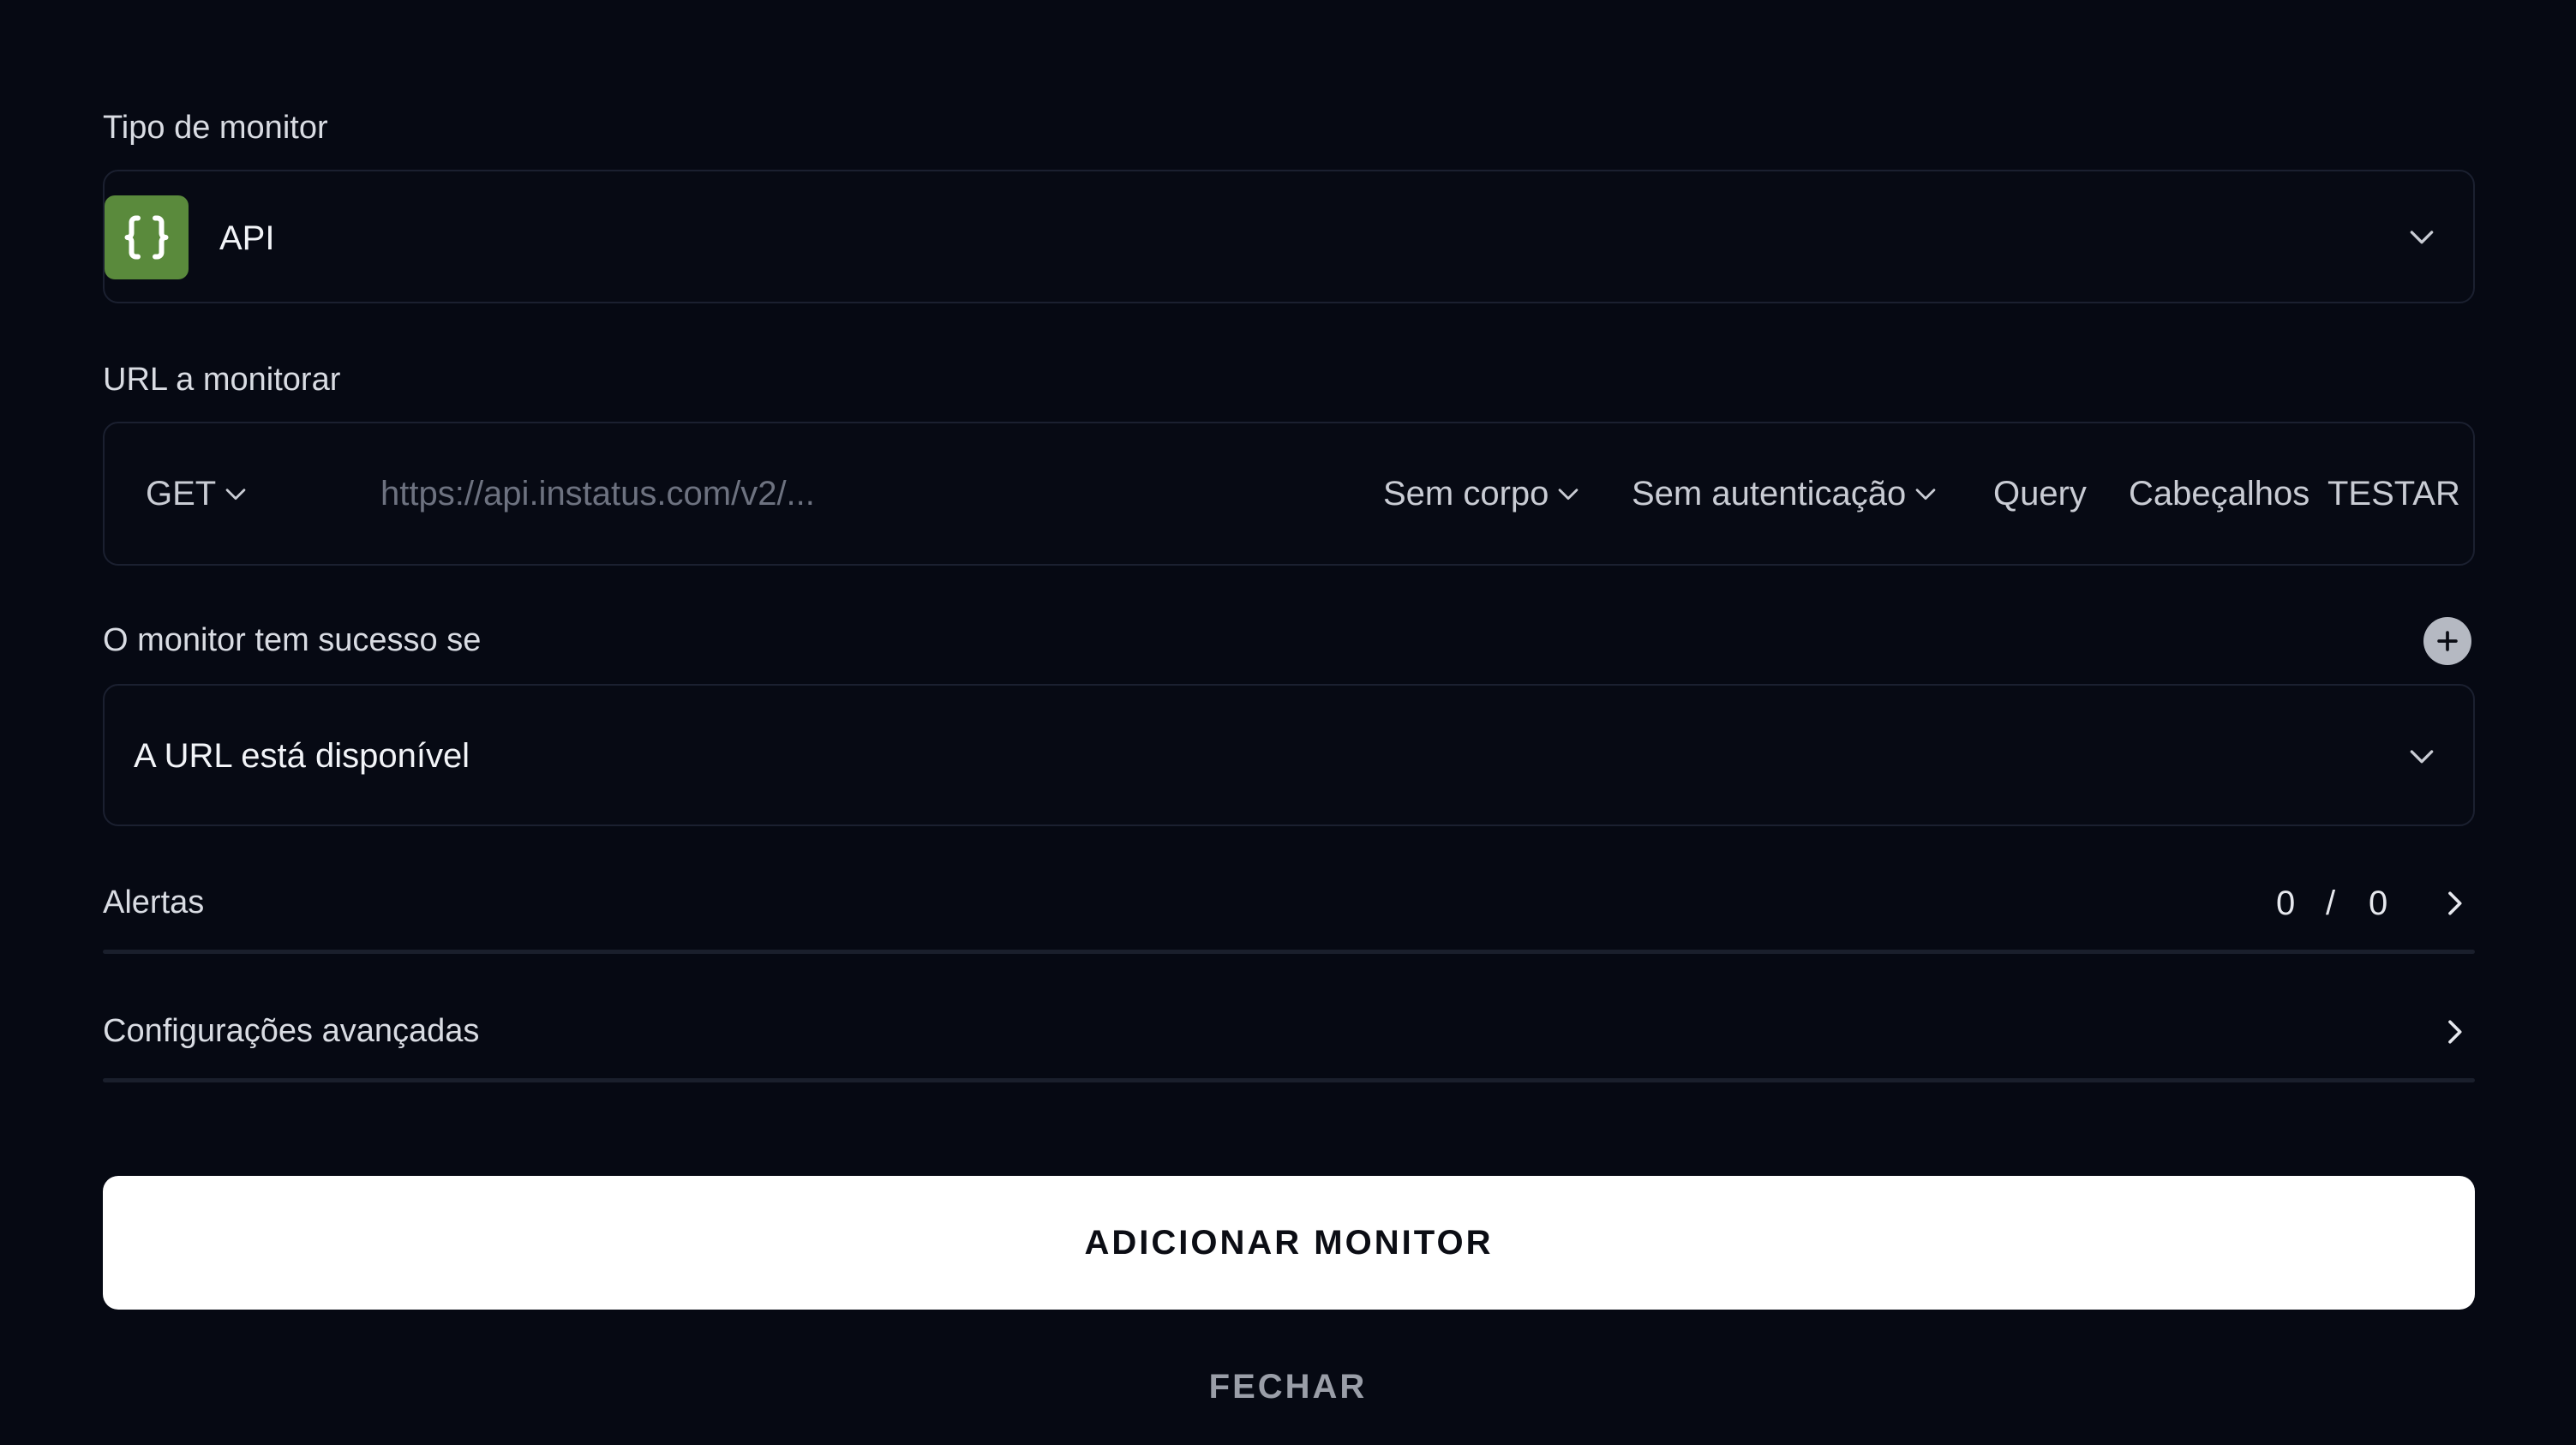 The height and width of the screenshot is (1445, 2576). I want to click on test-button: TESTAR, so click(2393, 493).